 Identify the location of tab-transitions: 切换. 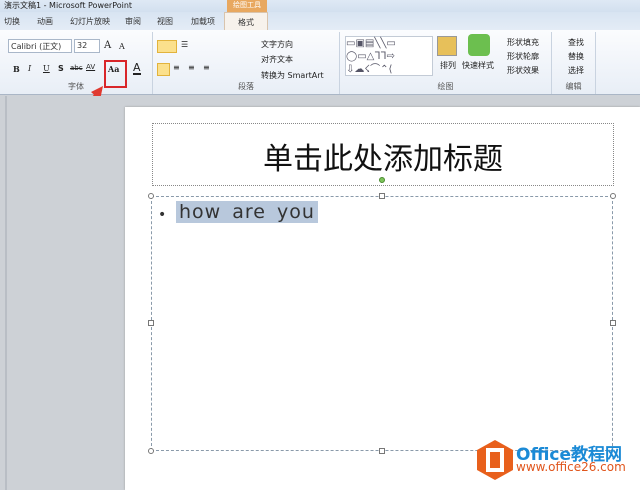
(12, 21).